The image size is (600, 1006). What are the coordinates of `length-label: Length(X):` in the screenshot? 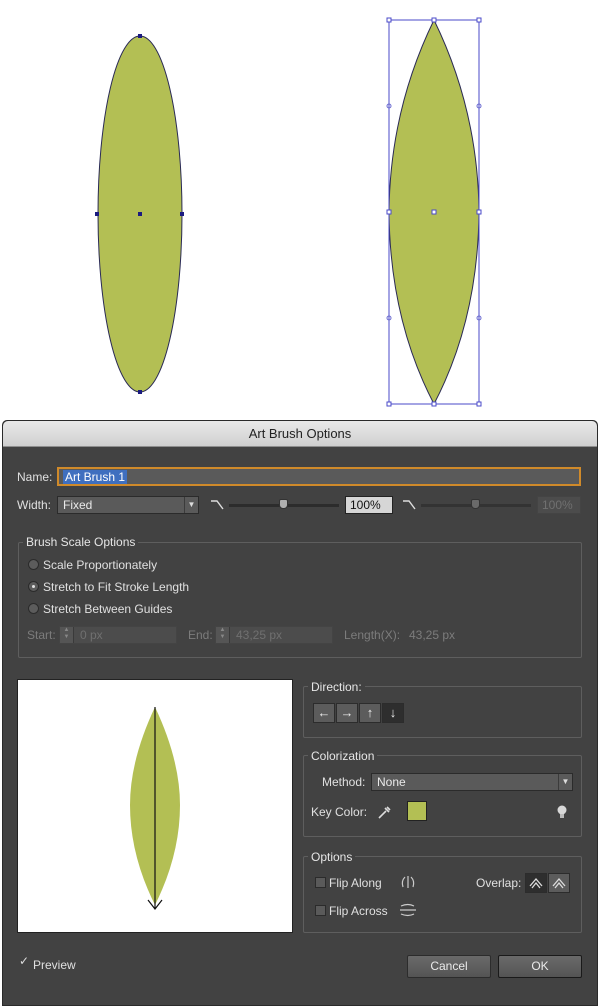 It's located at (372, 635).